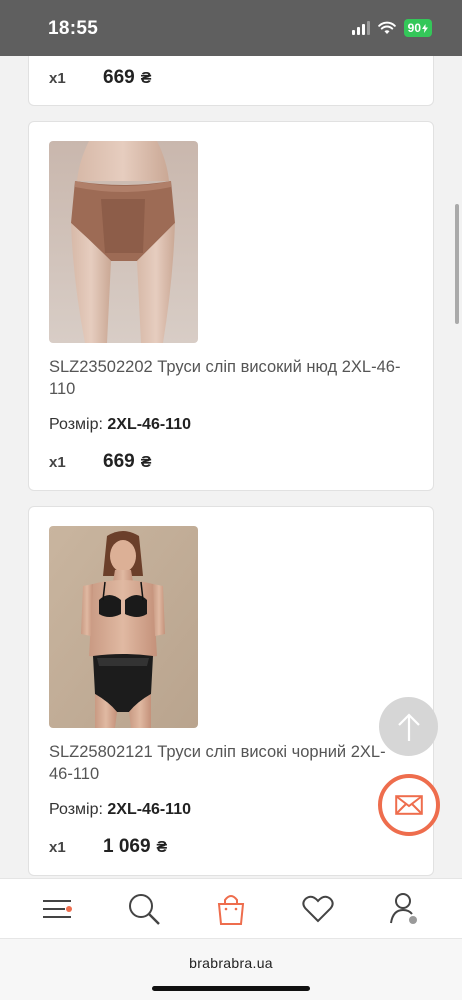 The width and height of the screenshot is (462, 1000). I want to click on search-icon, so click(145, 909).